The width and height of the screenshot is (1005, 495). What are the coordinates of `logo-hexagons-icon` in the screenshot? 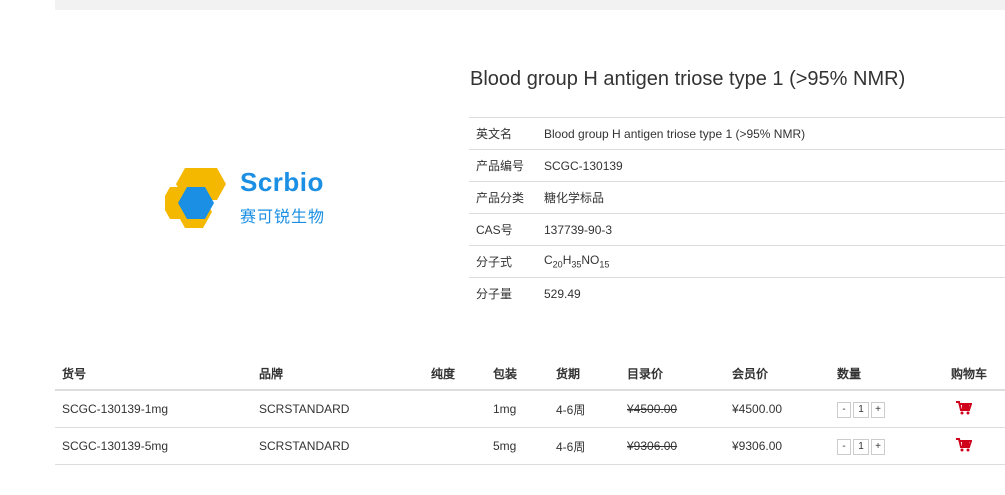 It's located at (193, 198).